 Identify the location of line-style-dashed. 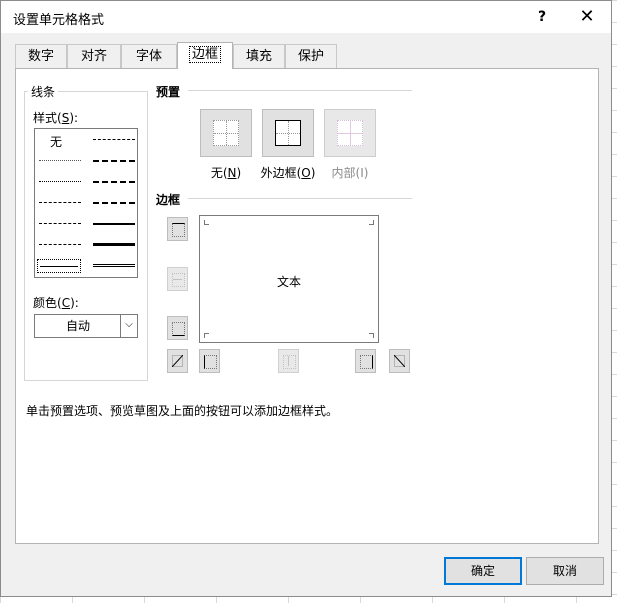
(60, 244).